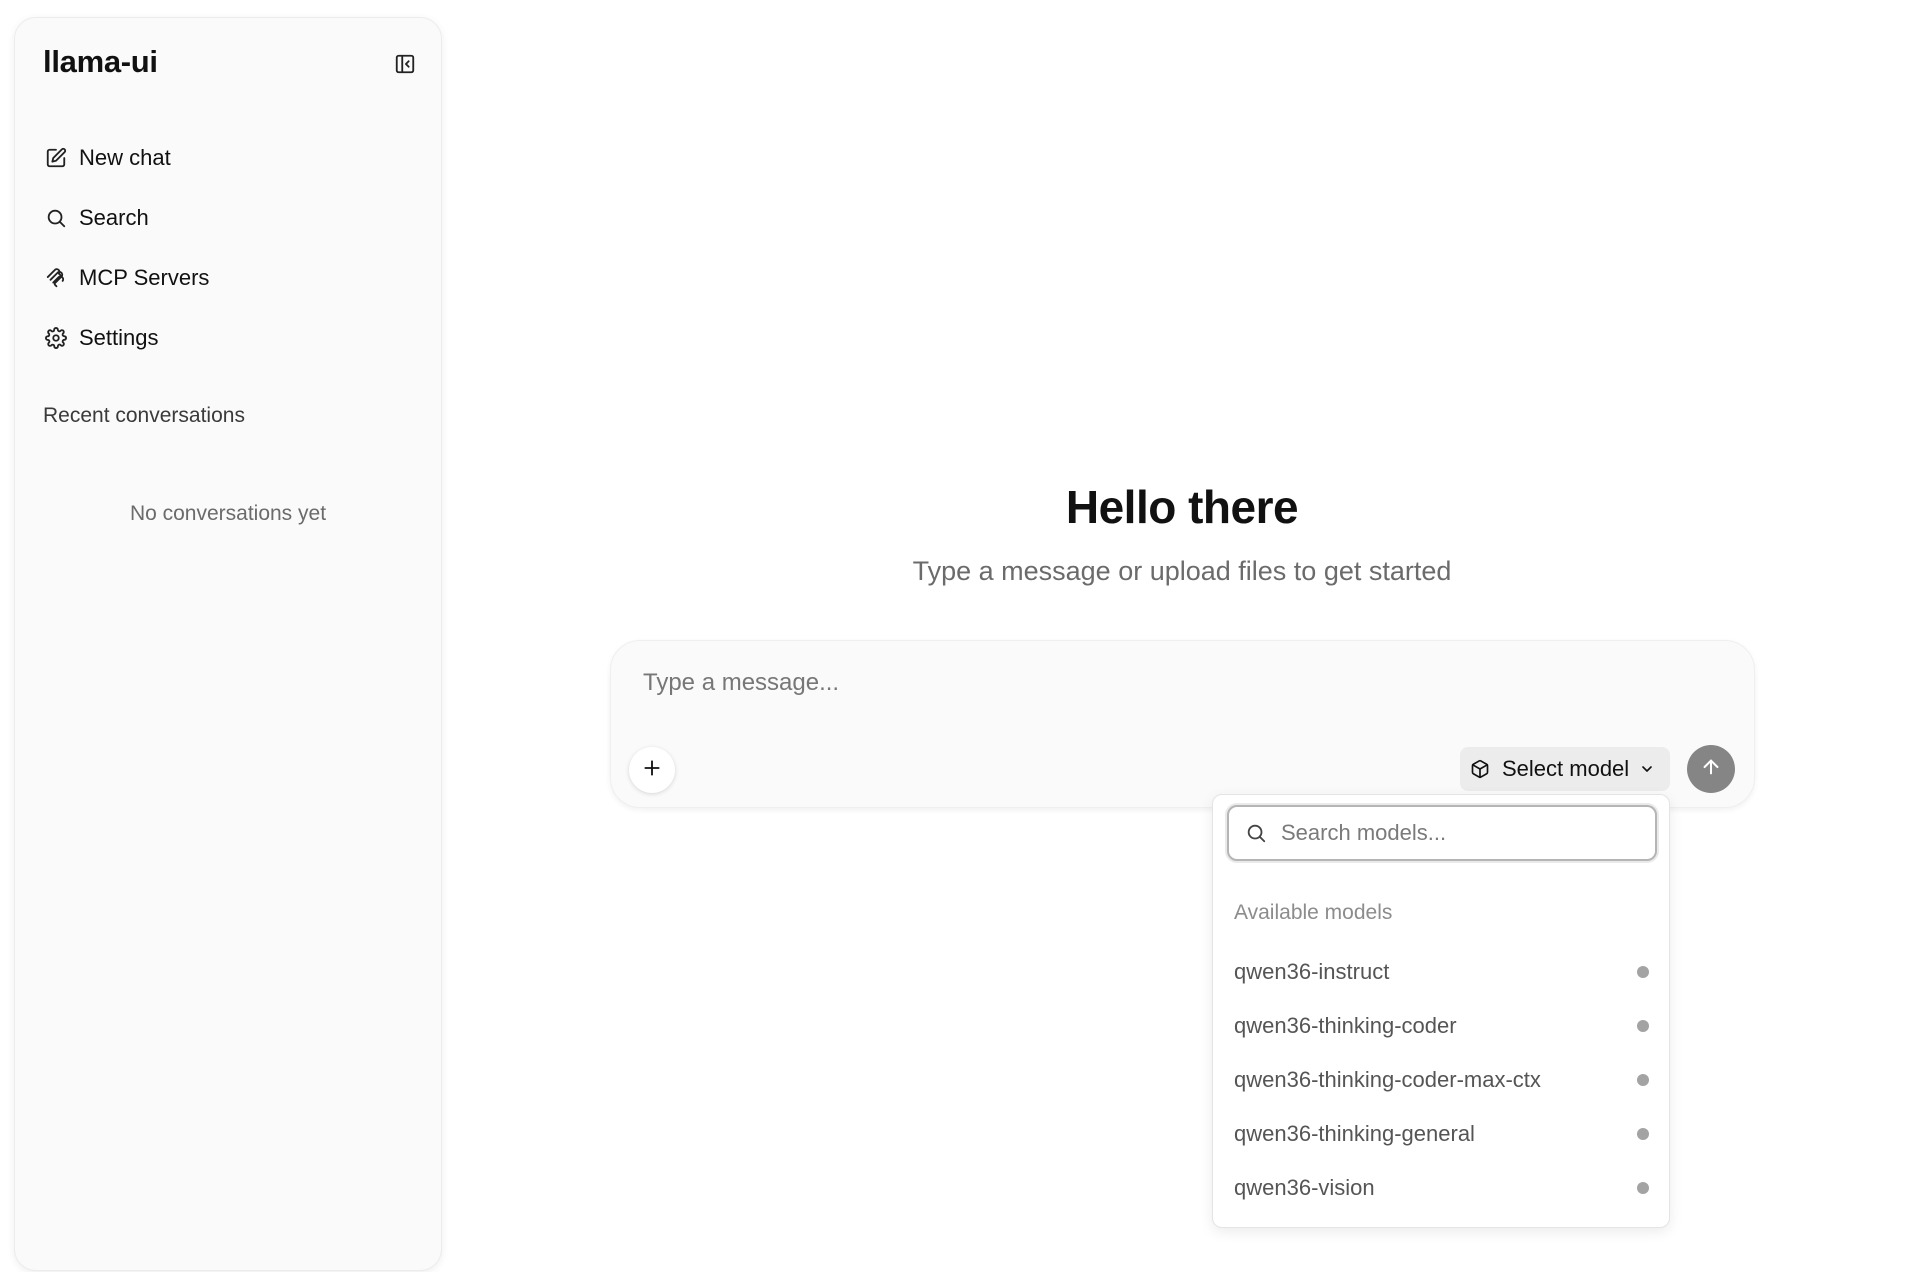 The image size is (1909, 1272). I want to click on mcp-icon, so click(56, 278).